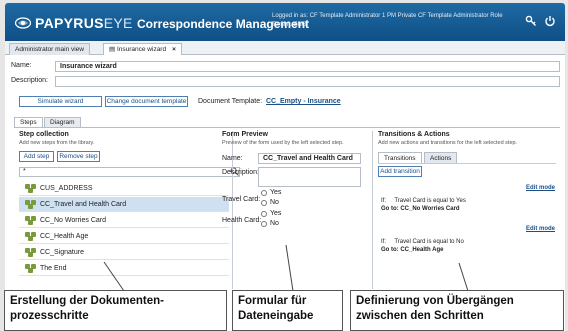 This screenshot has height=331, width=568. Describe the element at coordinates (115, 310) in the screenshot. I see `callout-step-creation: Erstellung der Dokumenten-prozesschritte` at that location.